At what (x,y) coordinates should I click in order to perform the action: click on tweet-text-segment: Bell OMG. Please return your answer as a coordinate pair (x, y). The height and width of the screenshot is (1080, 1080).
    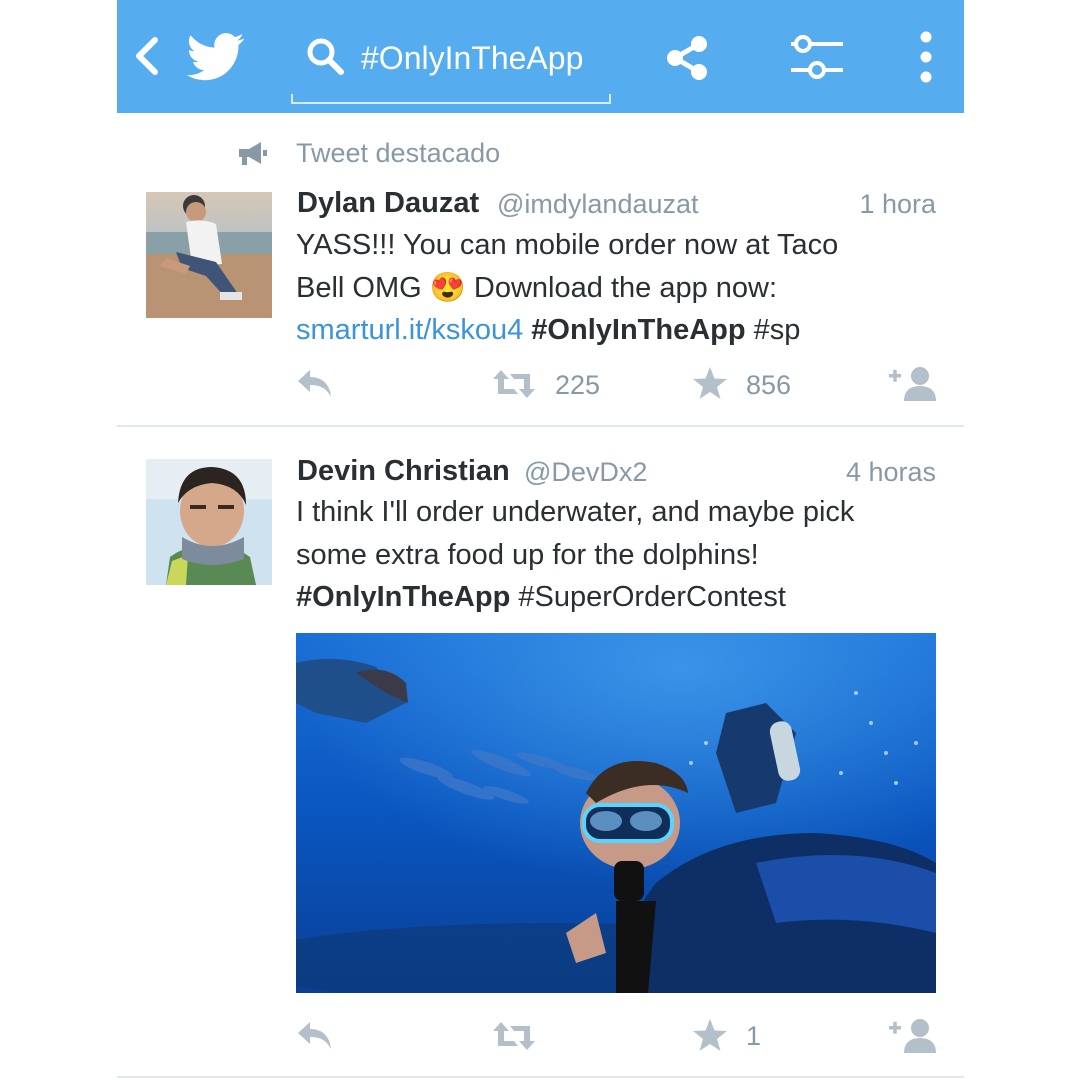
    Looking at the image, I should click on (359, 287).